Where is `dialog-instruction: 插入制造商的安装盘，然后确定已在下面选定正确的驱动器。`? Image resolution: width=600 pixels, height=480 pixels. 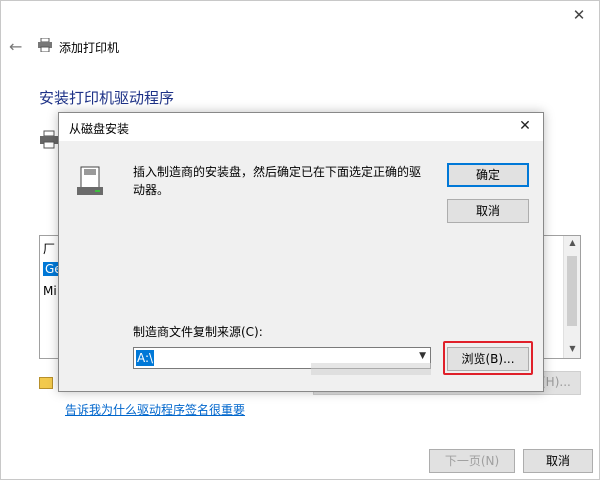 dialog-instruction: 插入制造商的安装盘，然后确定已在下面选定正确的驱动器。 is located at coordinates (277, 181).